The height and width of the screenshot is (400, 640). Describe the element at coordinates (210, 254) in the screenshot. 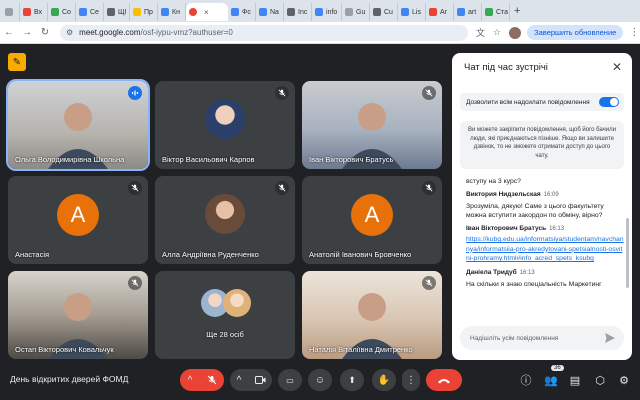

I see `participant-name: Алла Андріївна Руденченко` at that location.